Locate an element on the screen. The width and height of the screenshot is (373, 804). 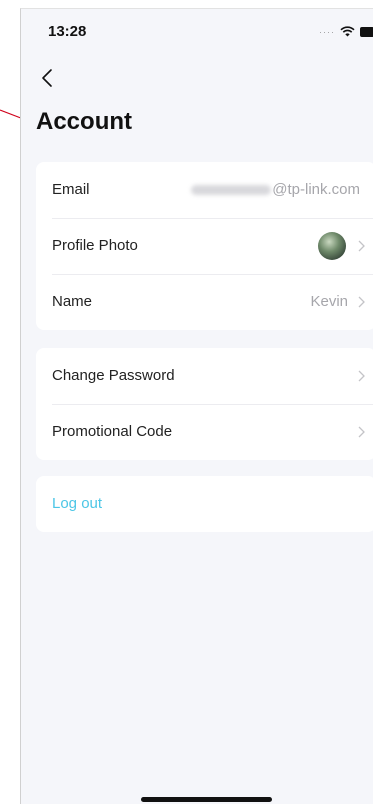
cellular-signal-icon: ···· is located at coordinates (327, 31).